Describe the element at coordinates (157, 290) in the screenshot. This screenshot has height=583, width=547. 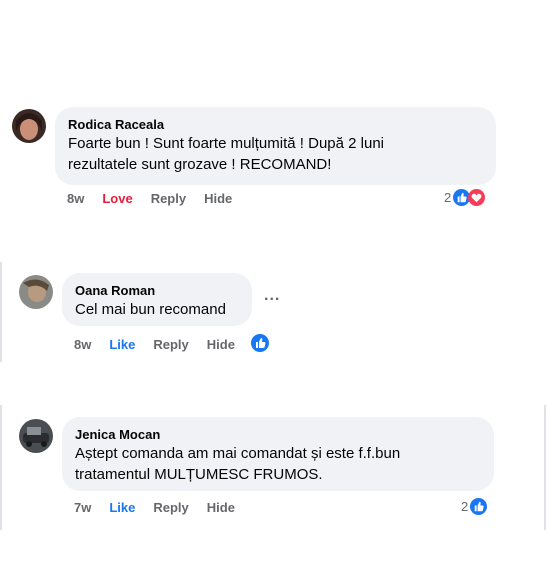
I see `comment-author: Oana Roman` at that location.